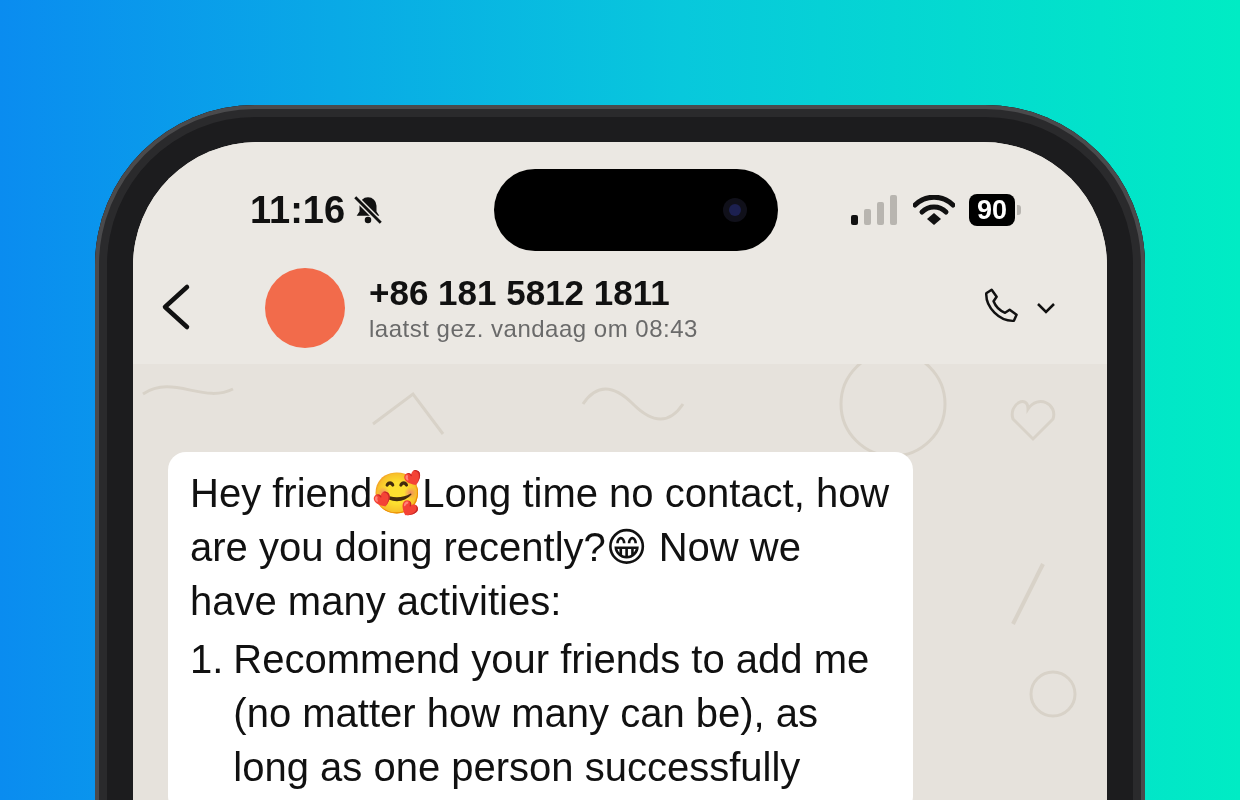 The image size is (1240, 800). What do you see at coordinates (540, 547) in the screenshot?
I see `message-text: Hey friend🥰Long time no contact, how are you doing recently?😁 Now we have many activities:` at bounding box center [540, 547].